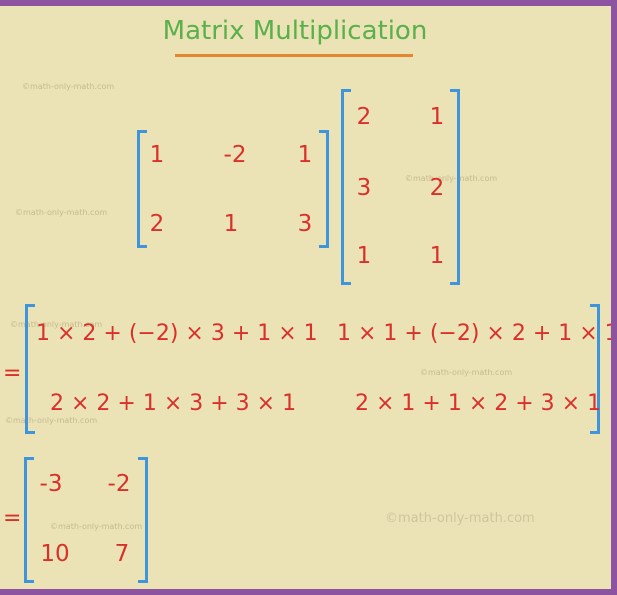 The width and height of the screenshot is (617, 595). Describe the element at coordinates (177, 333) in the screenshot. I see `product-expression: 1 × 2 + (−2) × 3 + 1 × 1` at that location.